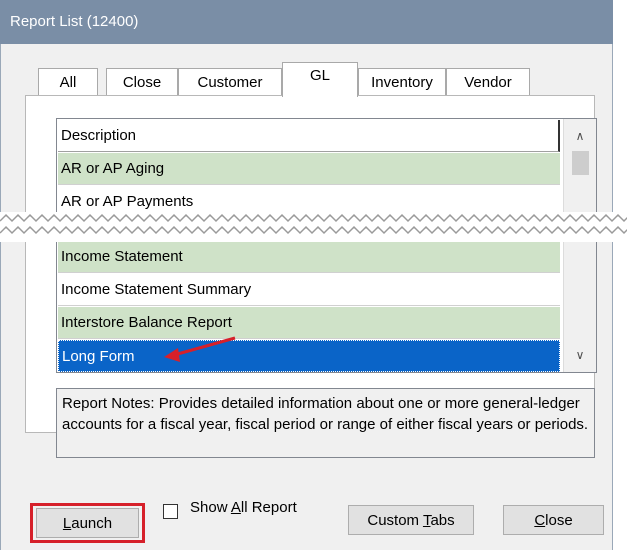 This screenshot has width=627, height=550. I want to click on show-all-report-label: Show All Report, so click(243, 507).